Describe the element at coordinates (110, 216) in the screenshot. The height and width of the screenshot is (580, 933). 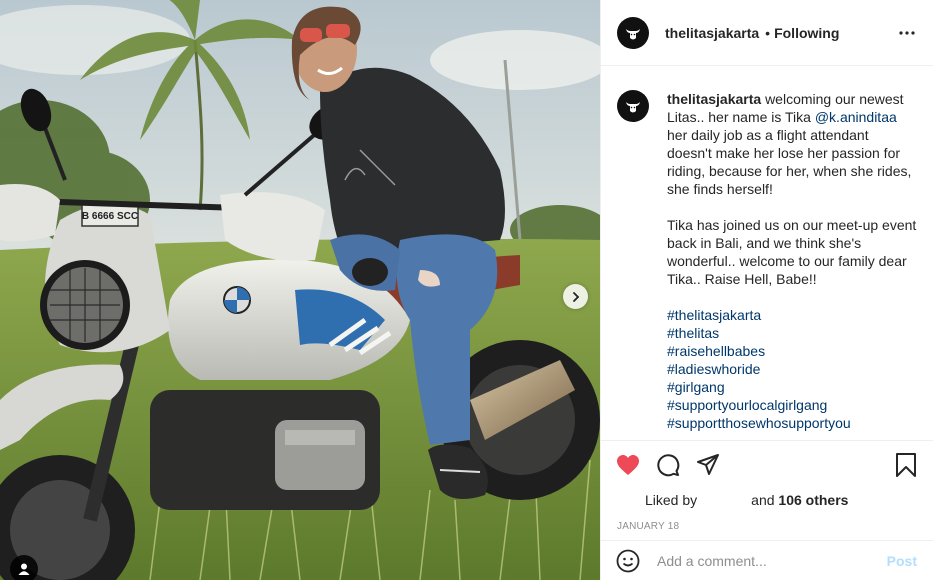
I see `license-plate: B 6666 SCC` at that location.